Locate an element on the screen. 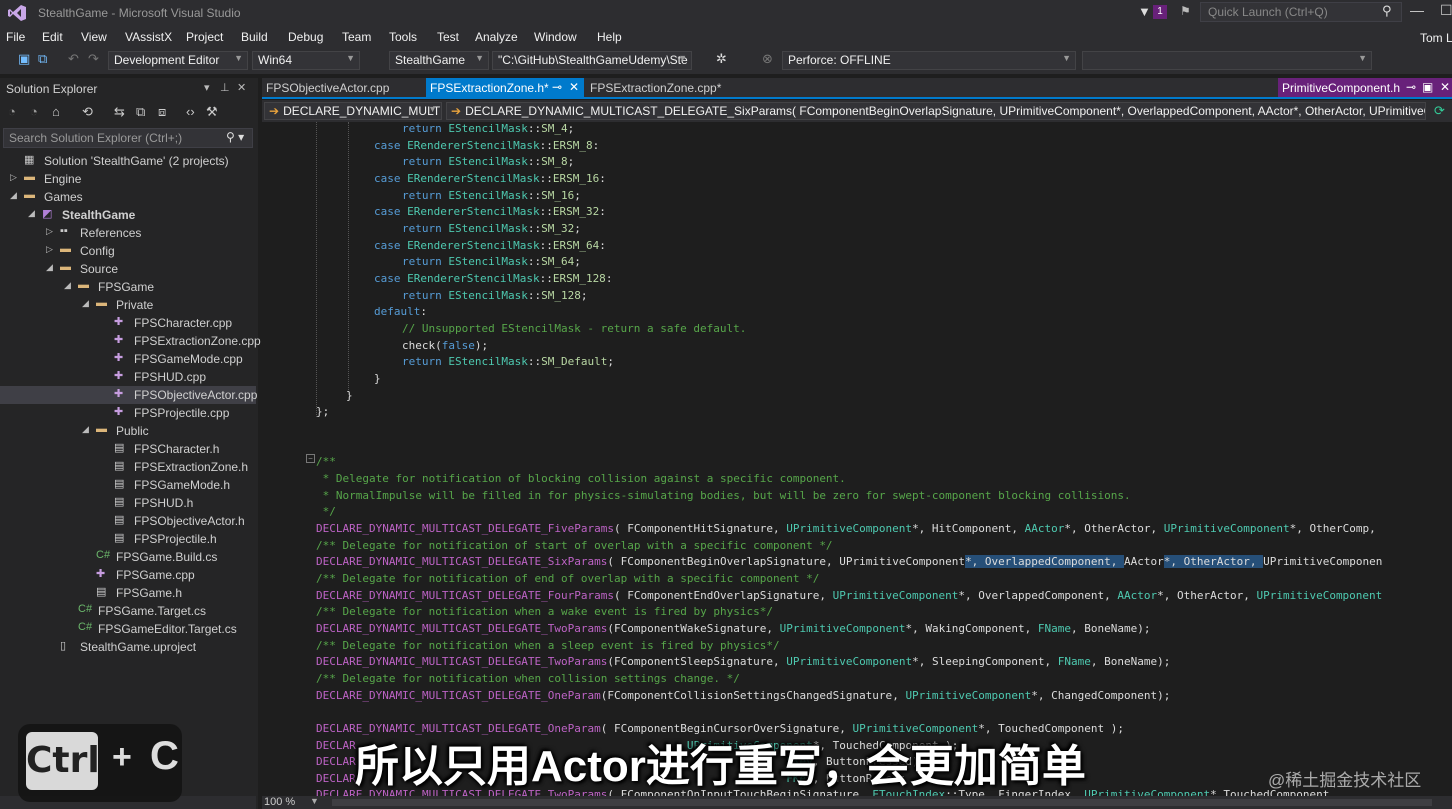 The width and height of the screenshot is (1452, 809). tree-item: ◢ ▬ Private is located at coordinates (128, 305).